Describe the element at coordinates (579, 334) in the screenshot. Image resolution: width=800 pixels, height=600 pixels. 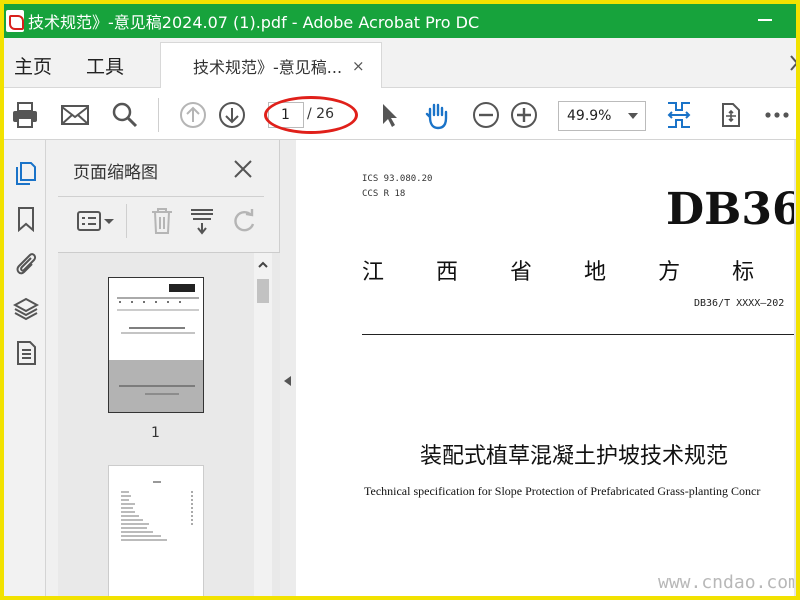
I see `header-rule` at that location.